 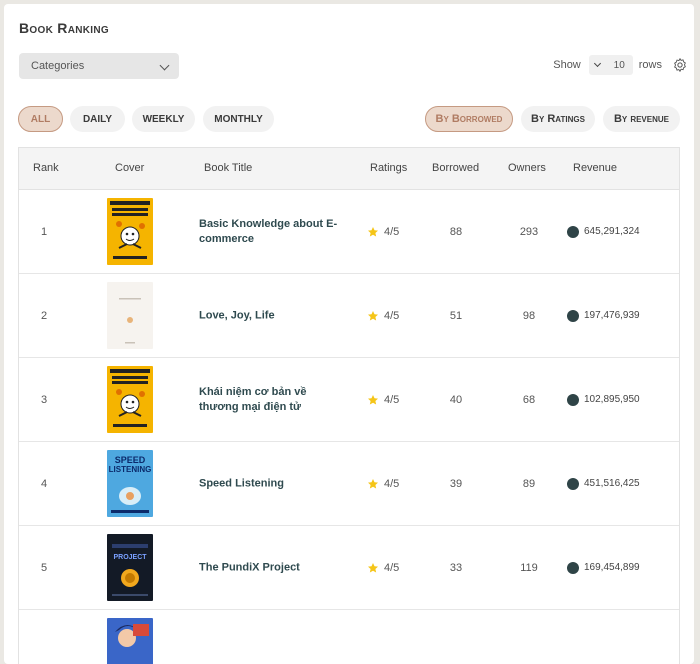 I want to click on gear-icon, so click(x=680, y=65).